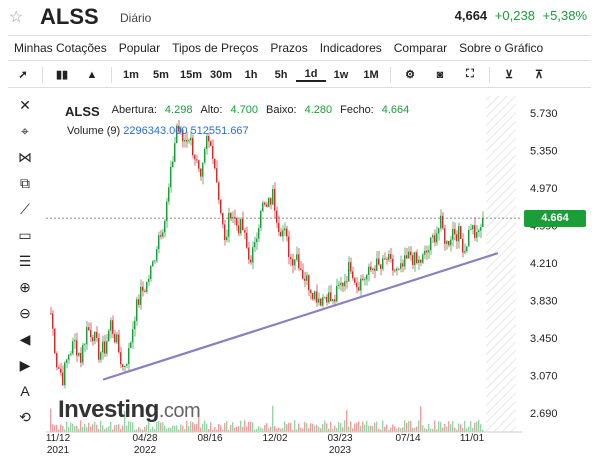 This screenshot has height=459, width=599. What do you see at coordinates (410, 74) in the screenshot?
I see `gear-icon: ⚙` at bounding box center [410, 74].